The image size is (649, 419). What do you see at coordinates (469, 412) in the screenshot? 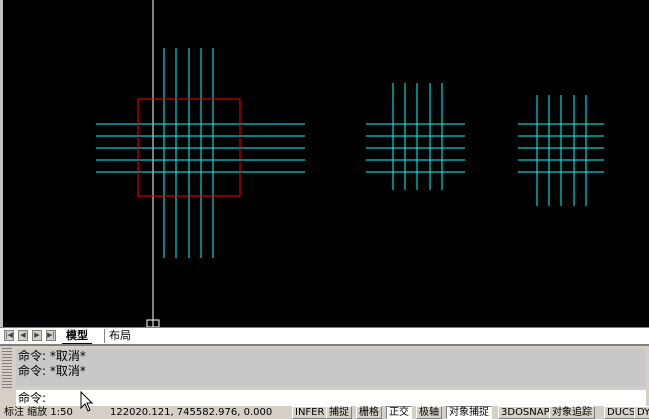
I see `toggle-osnap: 对象捕捉` at bounding box center [469, 412].